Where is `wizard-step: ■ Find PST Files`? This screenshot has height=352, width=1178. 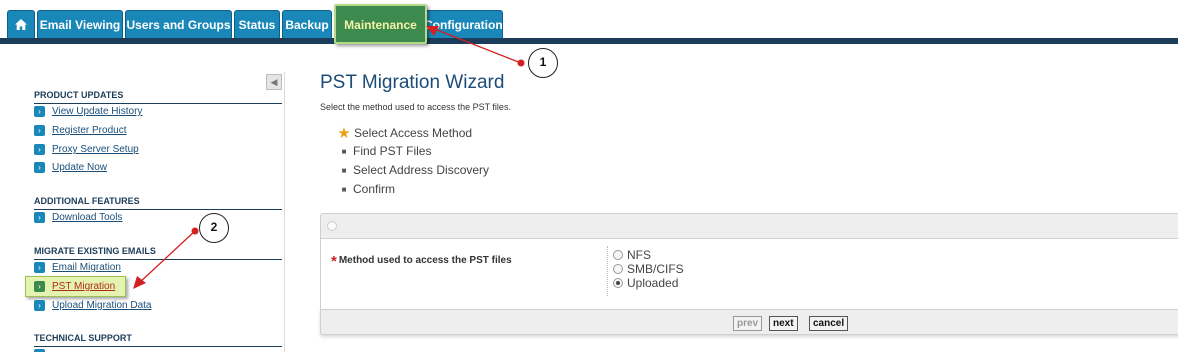 wizard-step: ■ Find PST Files is located at coordinates (384, 151).